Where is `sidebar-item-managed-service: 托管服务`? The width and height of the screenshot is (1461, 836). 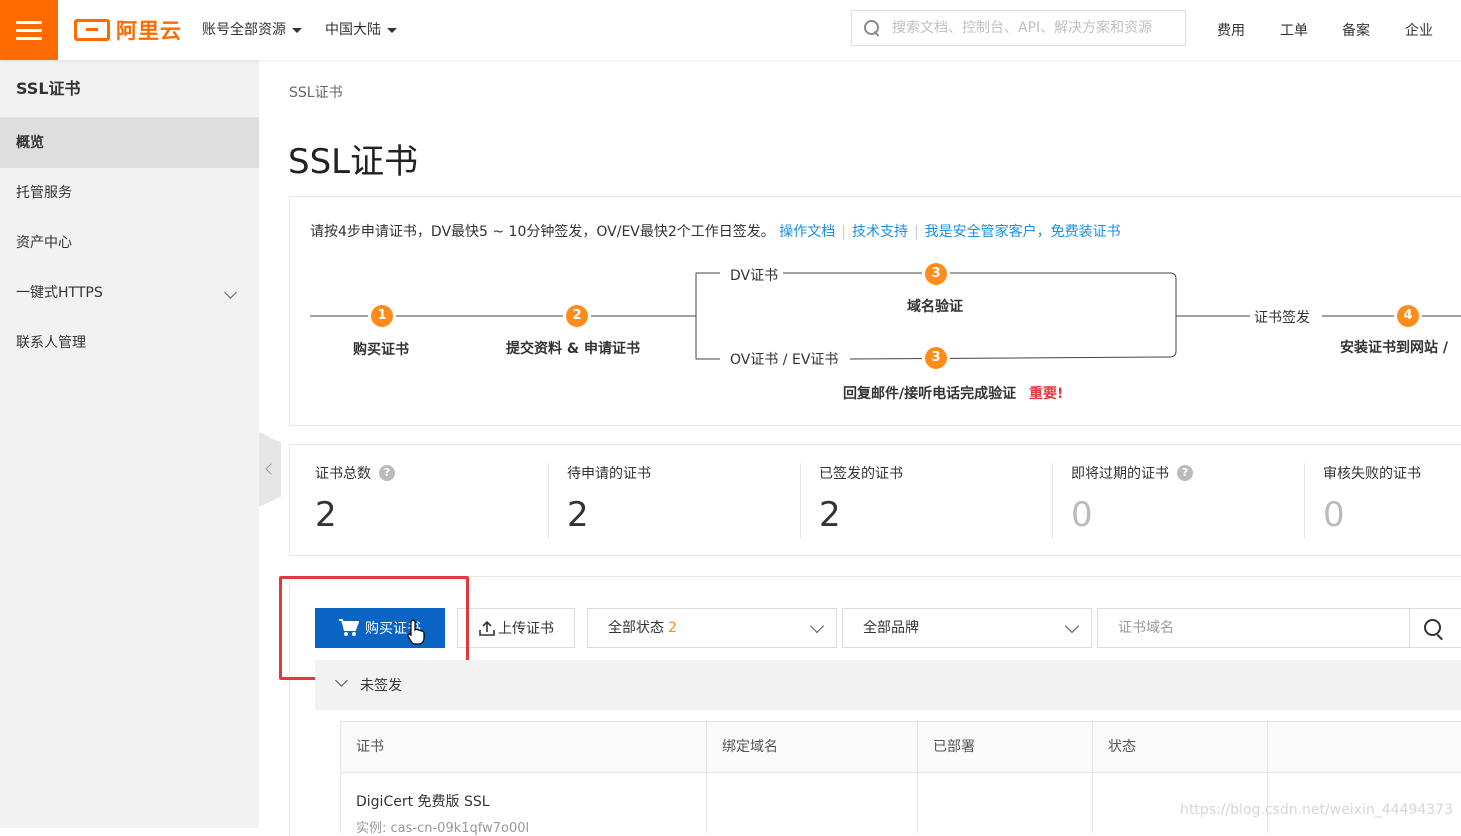
sidebar-item-managed-service: 托管服务 is located at coordinates (129, 193).